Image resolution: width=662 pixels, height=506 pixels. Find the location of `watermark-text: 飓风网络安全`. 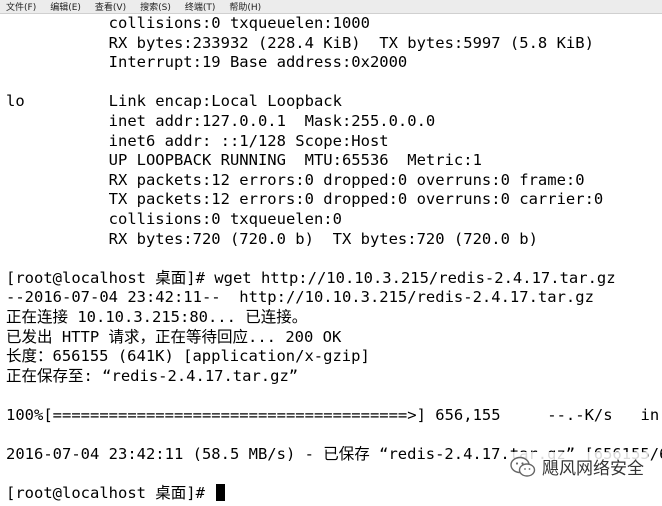

watermark-text: 飓风网络安全 is located at coordinates (593, 469).